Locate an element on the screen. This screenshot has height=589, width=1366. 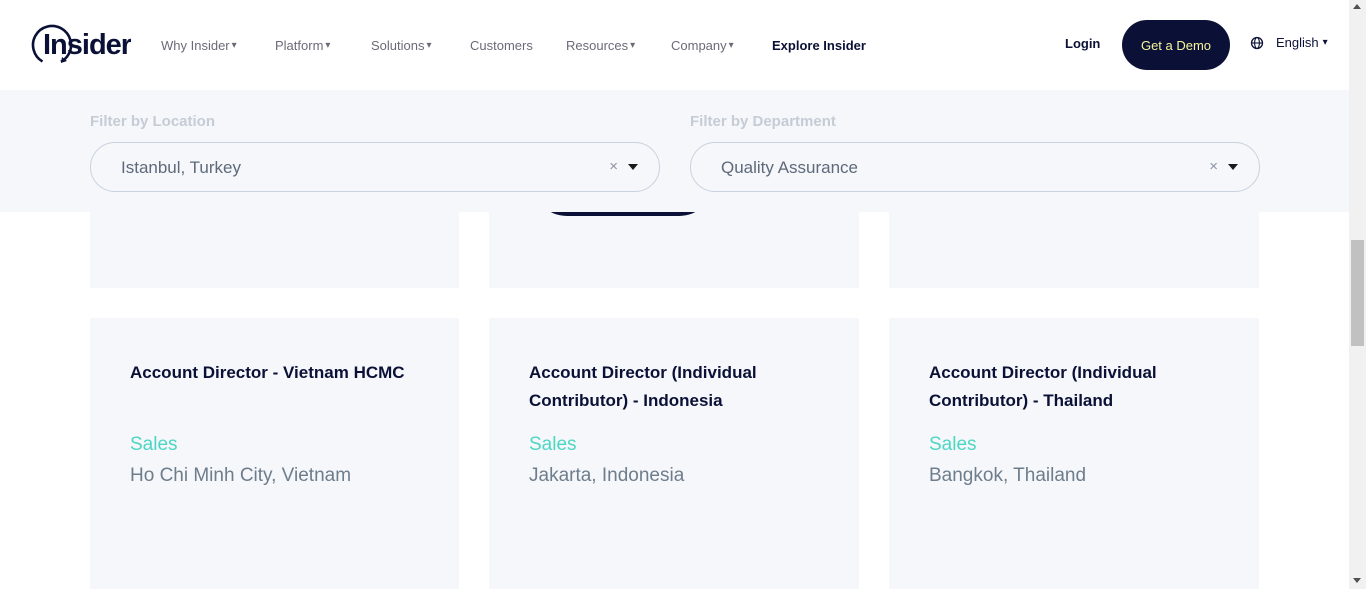
login-link: Login is located at coordinates (1082, 43).